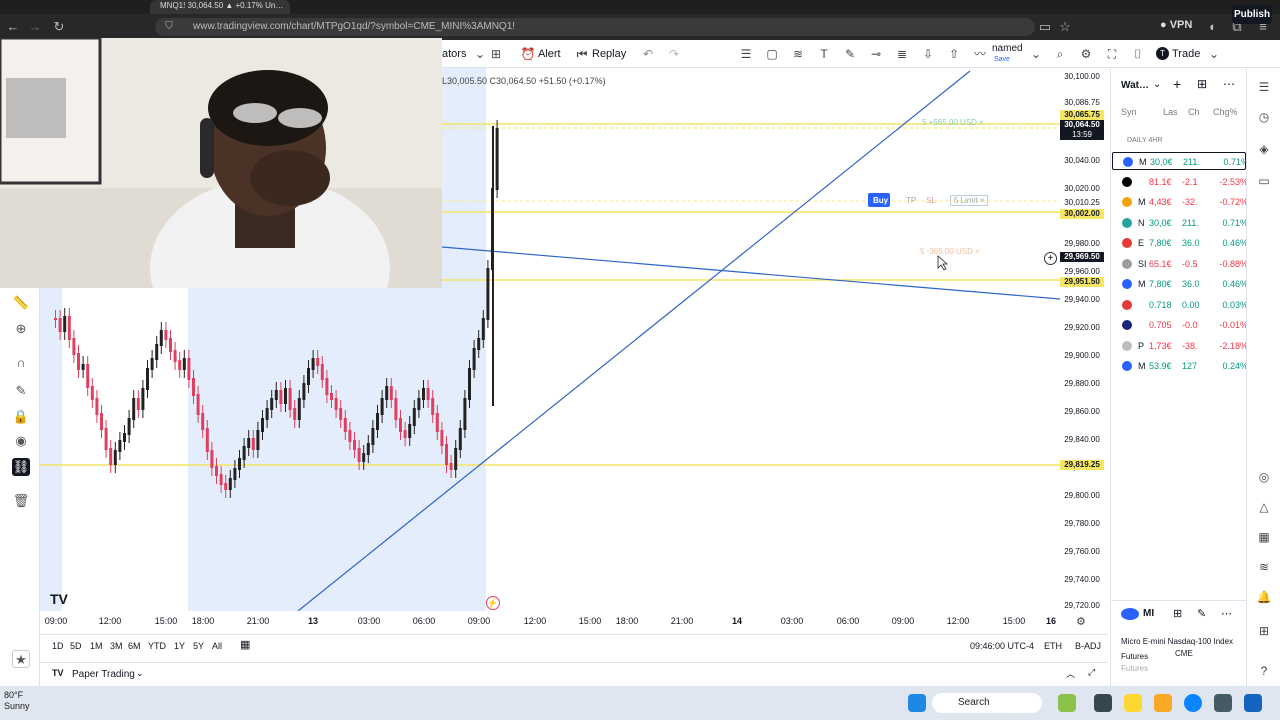 Image resolution: width=1280 pixels, height=720 pixels. I want to click on watchlist-icon: ☰, so click(1264, 87).